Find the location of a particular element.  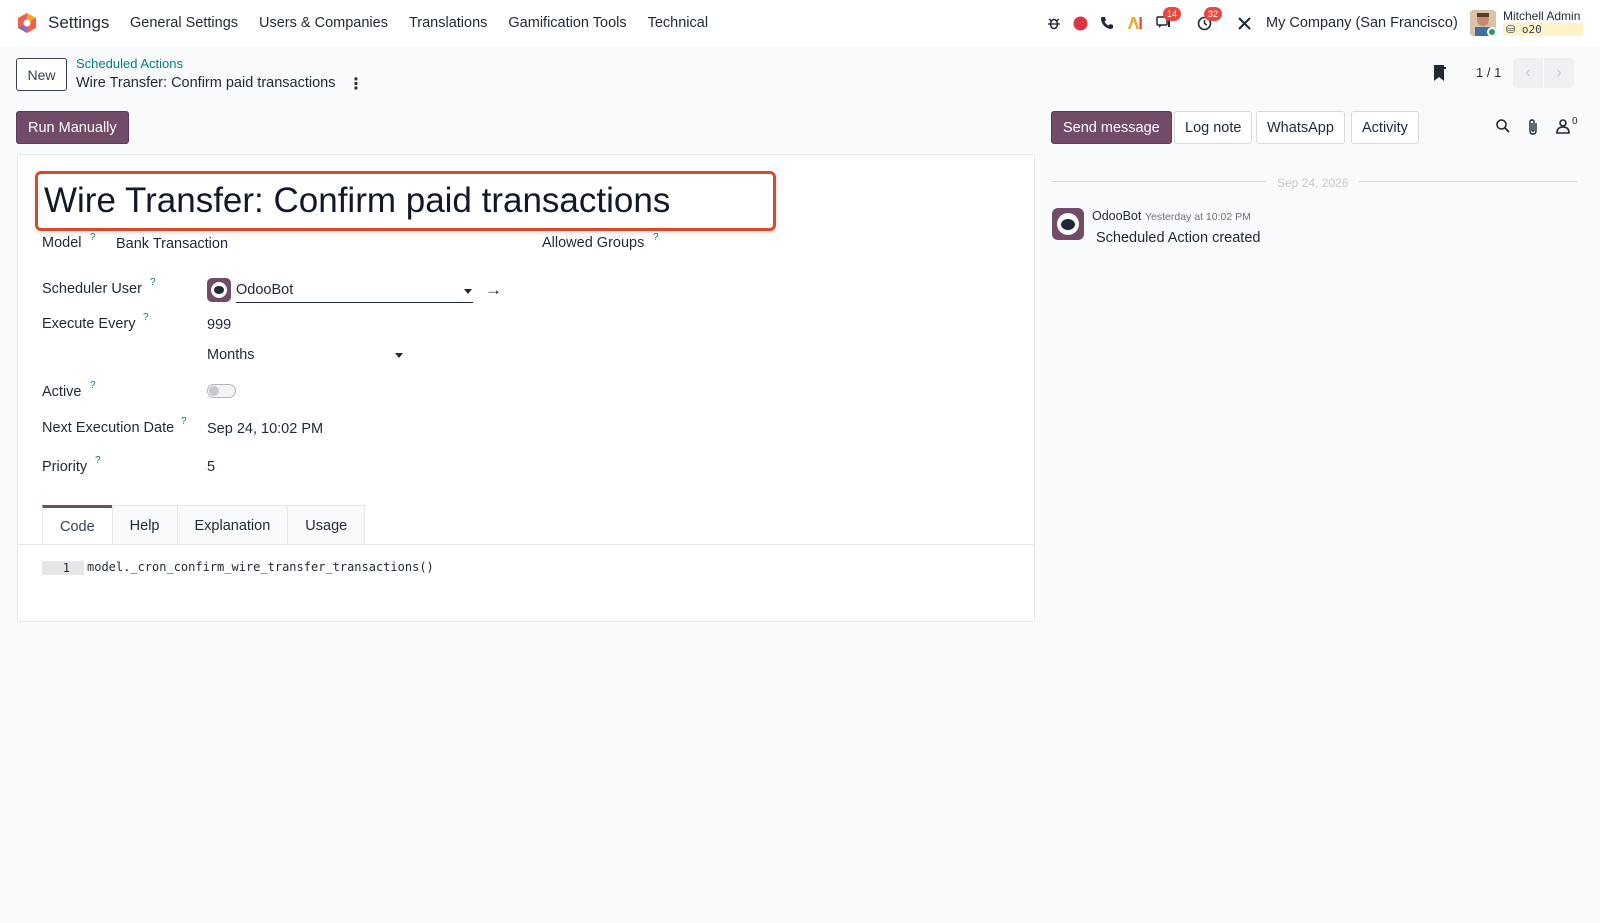

activities-badge: 32 is located at coordinates (1213, 14).